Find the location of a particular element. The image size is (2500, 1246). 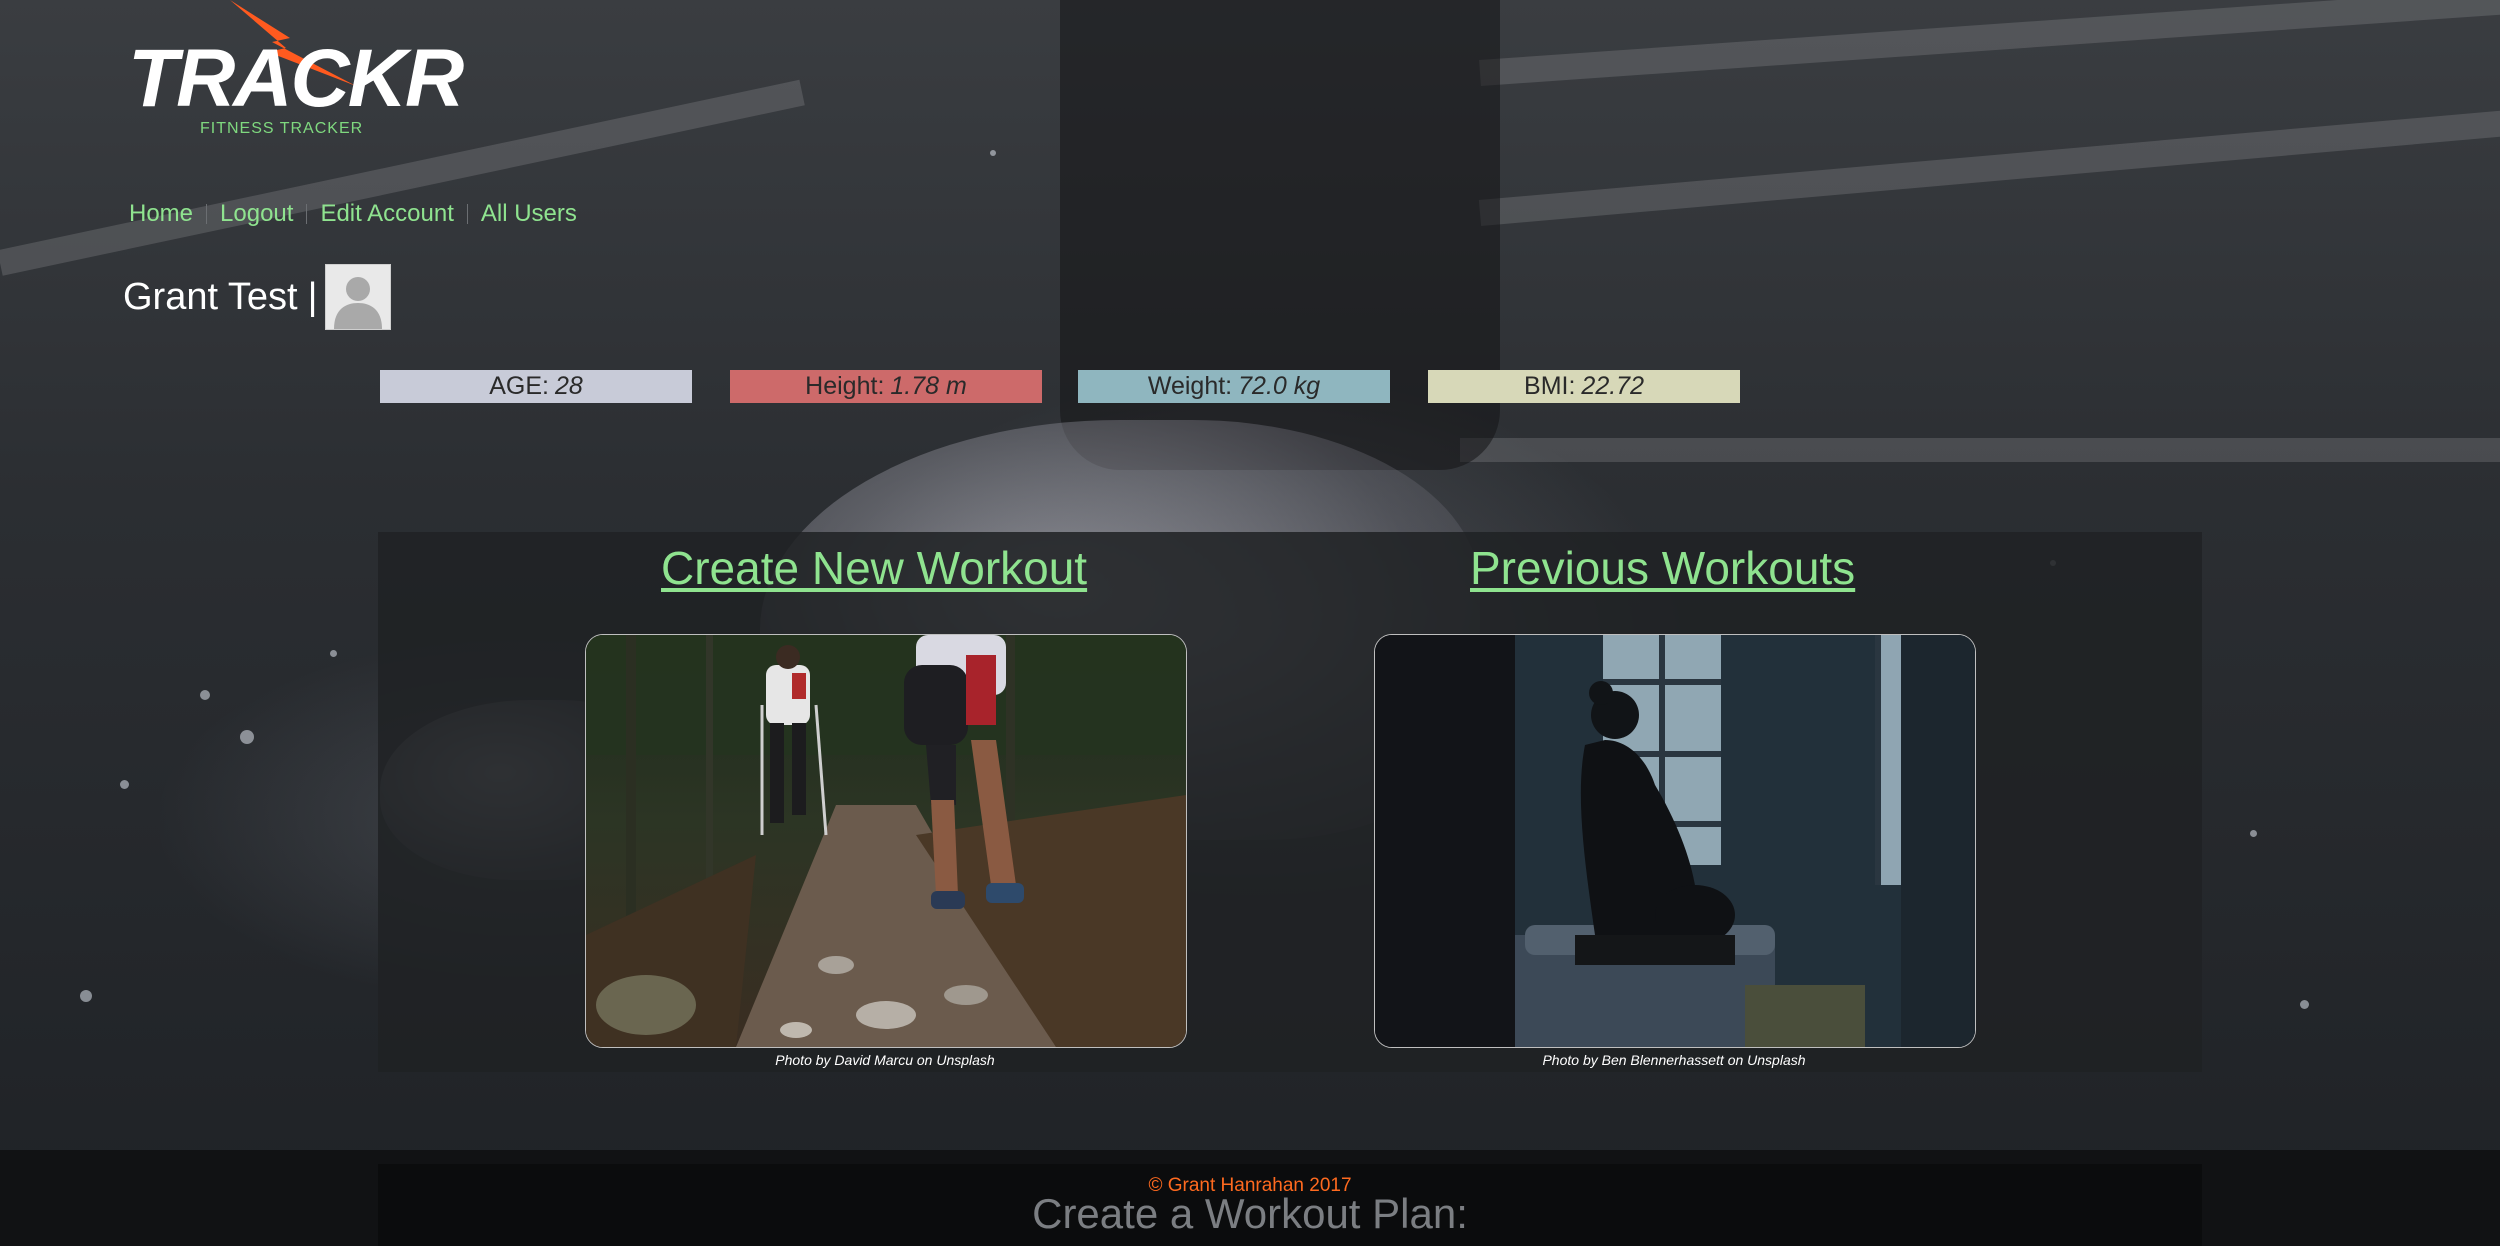

stat-age: AGE: 28 is located at coordinates (536, 386).